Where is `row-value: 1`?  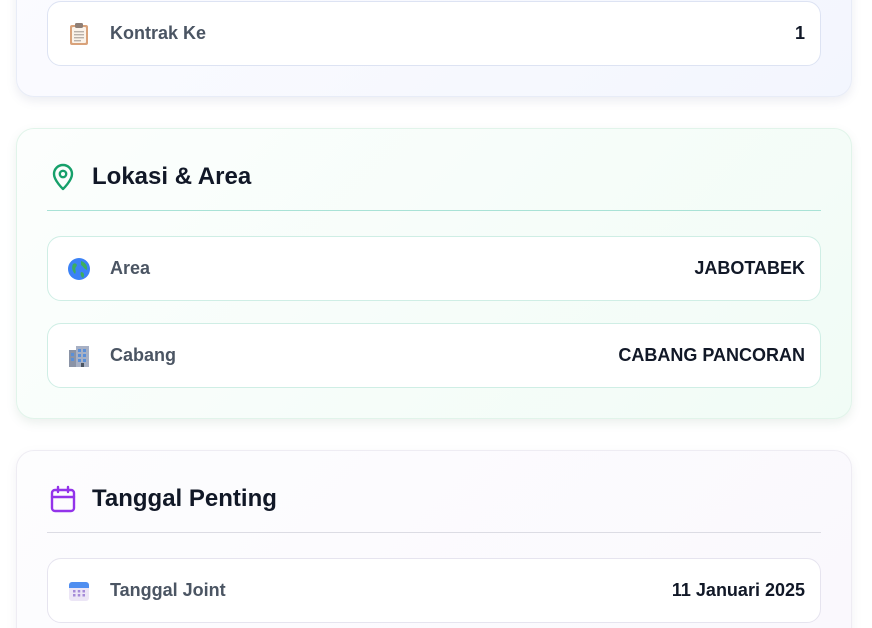
row-value: 1 is located at coordinates (799, 33).